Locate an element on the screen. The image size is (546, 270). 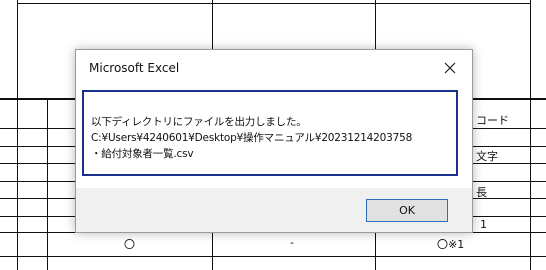
sheet-cell: 〇 is located at coordinates (129, 244).